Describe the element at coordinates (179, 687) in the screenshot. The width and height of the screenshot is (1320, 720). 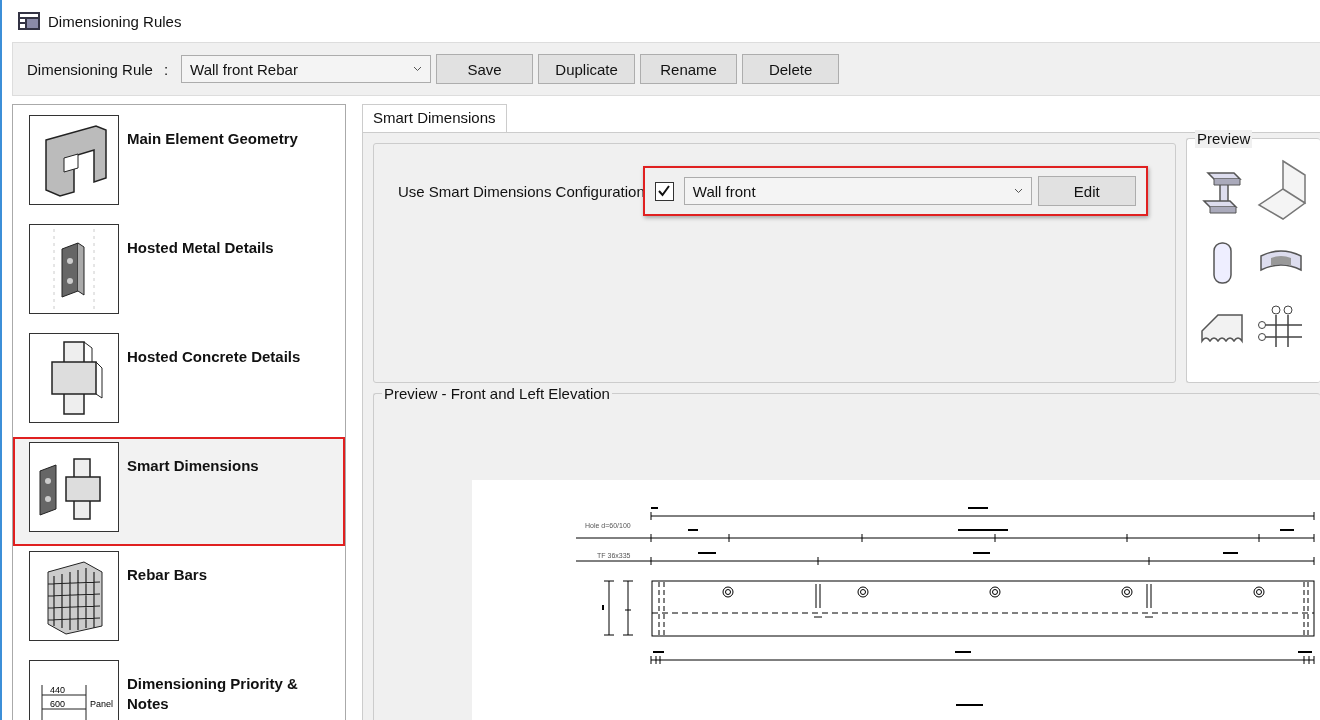
I see `sidebar-item: 440 600 Panel Dimensioning Priority & Notes` at that location.